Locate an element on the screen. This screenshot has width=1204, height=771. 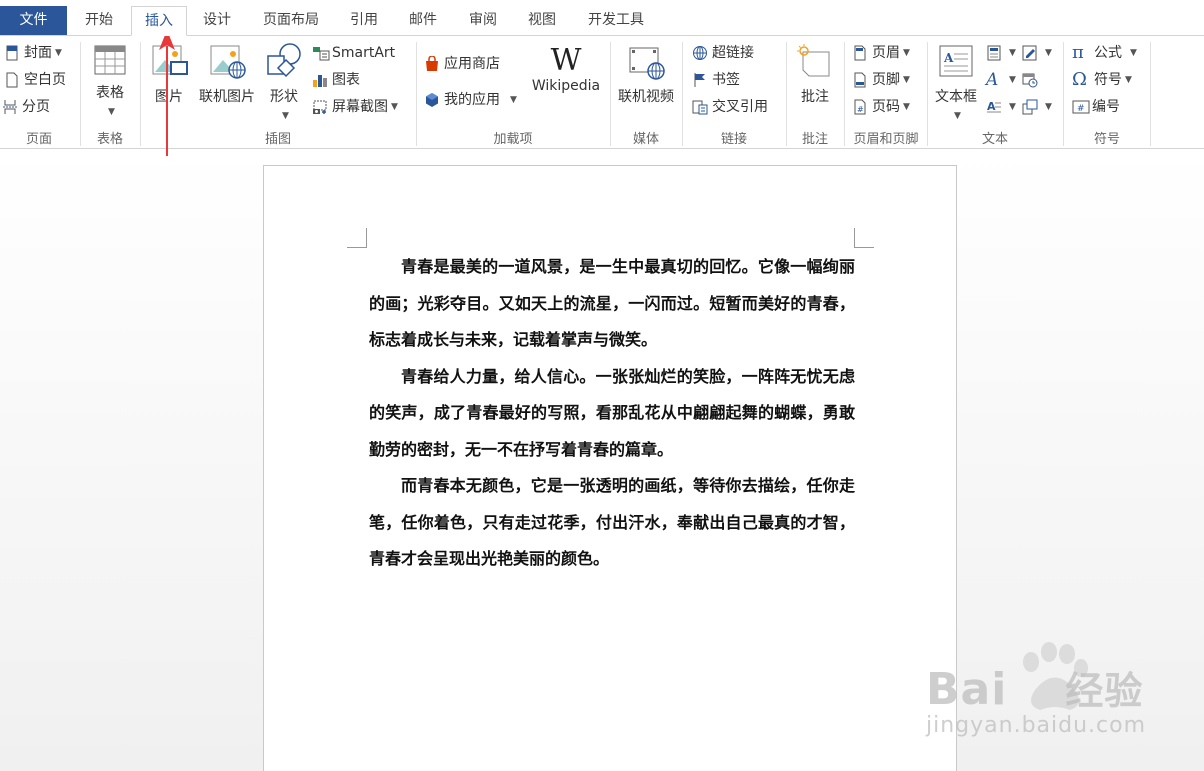
tab-page-layout: 页面布局 is located at coordinates (291, 21).